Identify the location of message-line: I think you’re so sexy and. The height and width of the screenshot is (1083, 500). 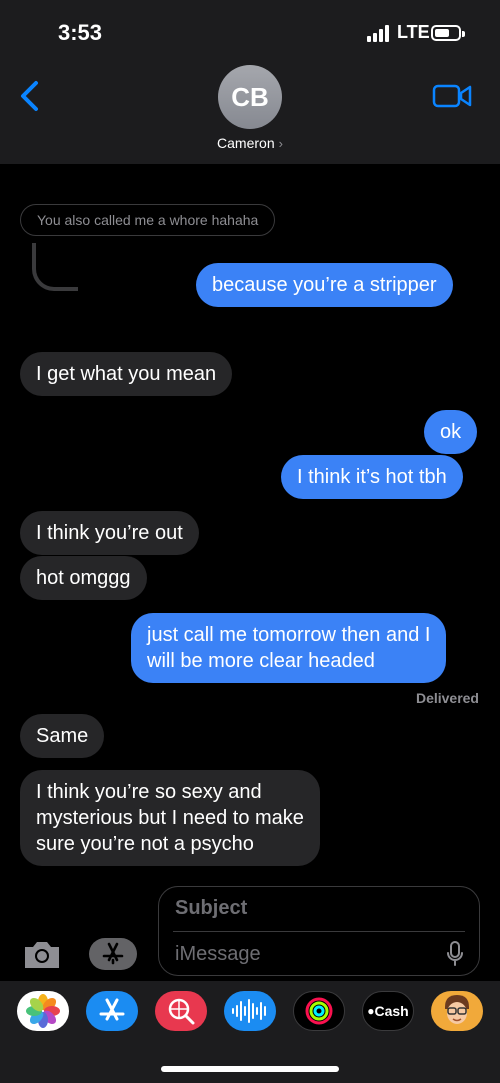
(149, 792).